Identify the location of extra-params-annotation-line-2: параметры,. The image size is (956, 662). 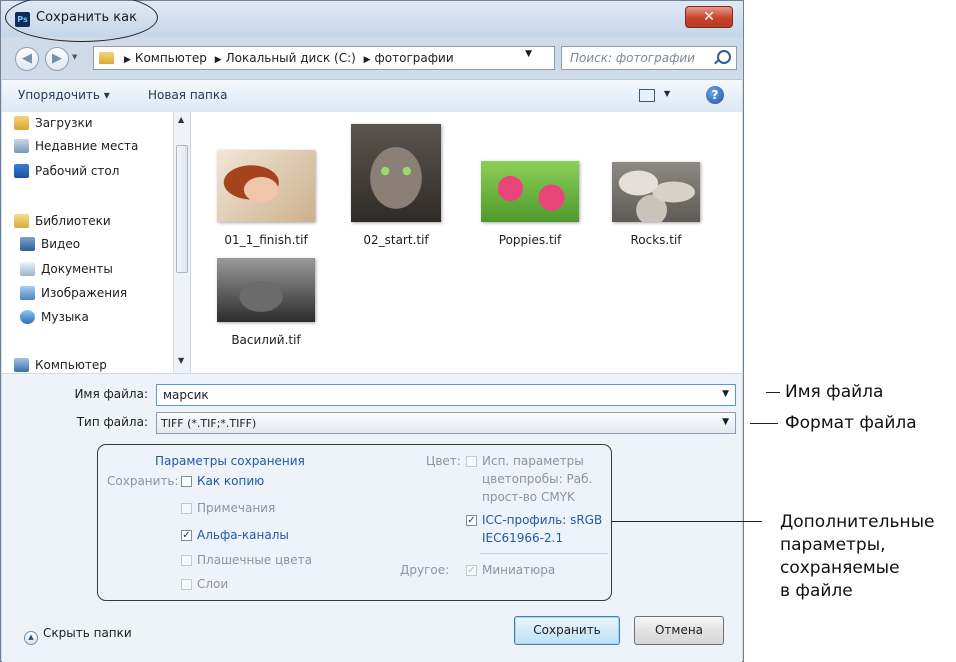
(833, 545).